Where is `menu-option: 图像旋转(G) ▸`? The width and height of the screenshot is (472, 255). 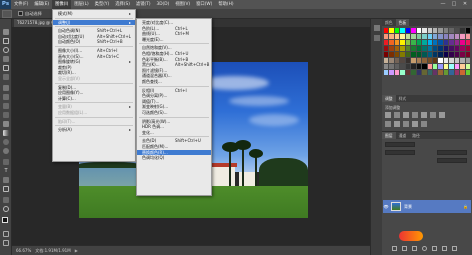
menu-option: 图像旋转(G) ▸ is located at coordinates (94, 61).